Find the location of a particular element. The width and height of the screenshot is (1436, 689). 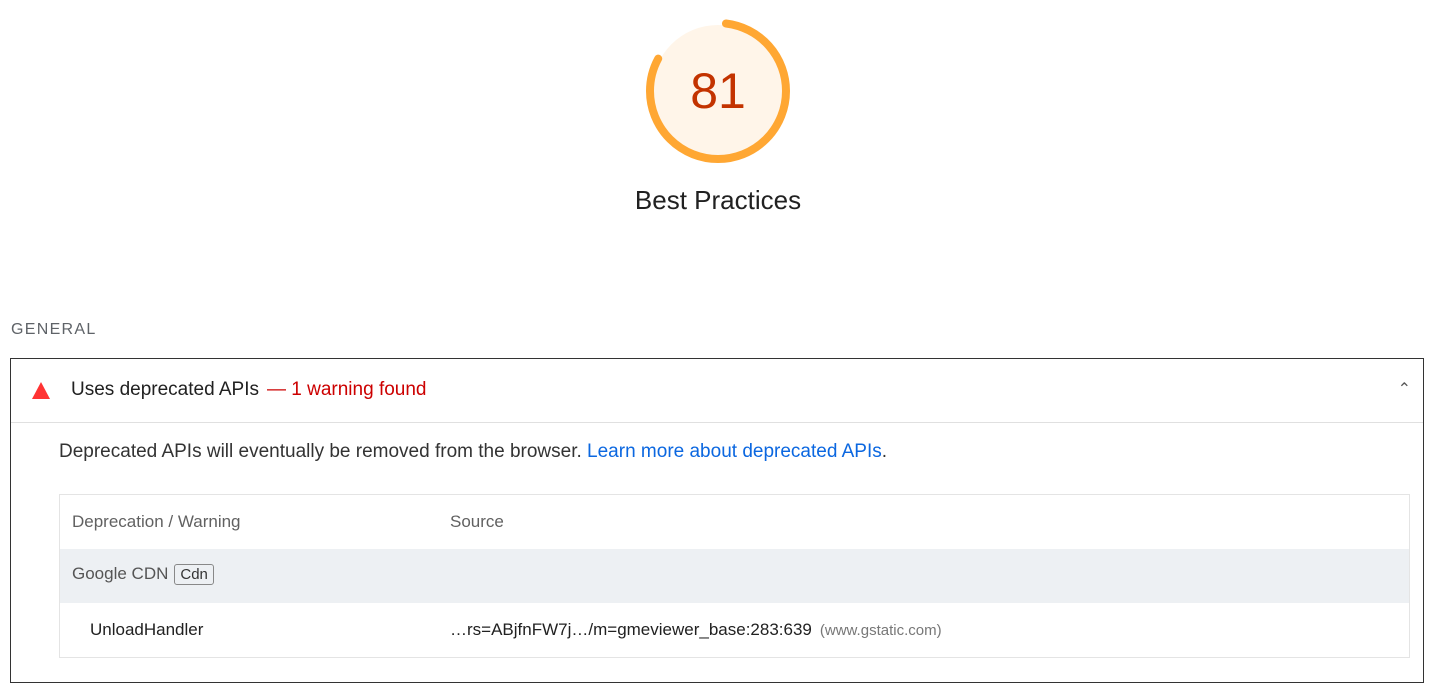

chevron-up-icon: ⌃ is located at coordinates (1404, 389).